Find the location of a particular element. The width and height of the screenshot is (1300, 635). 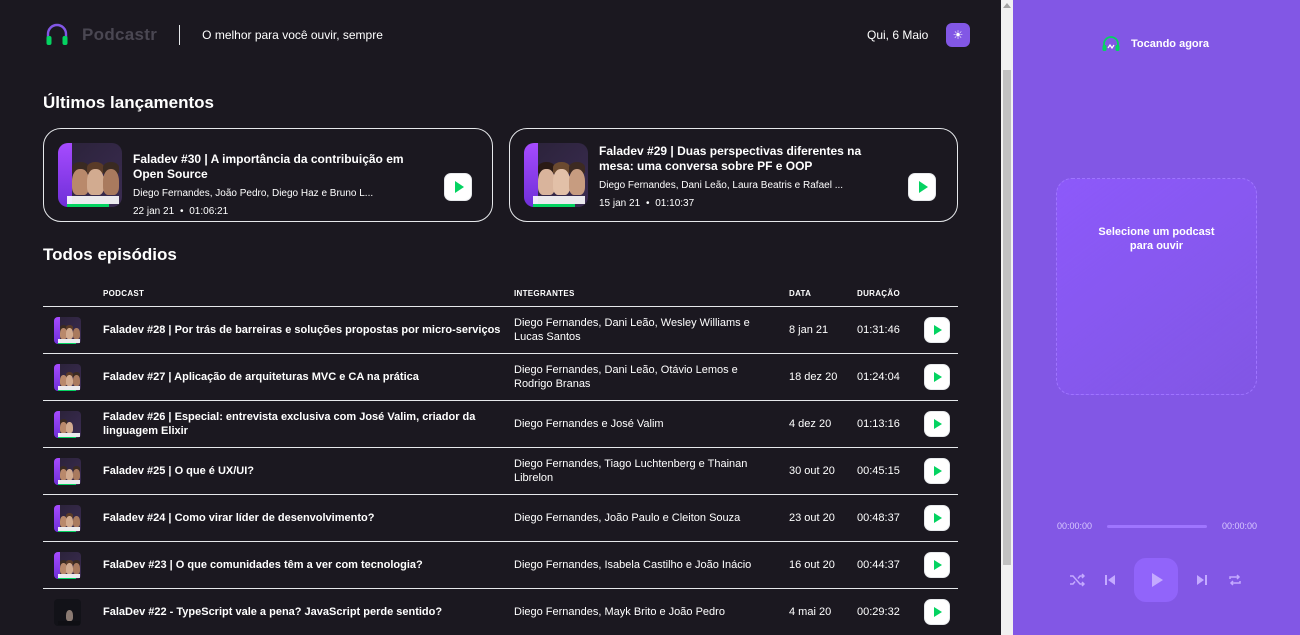

scroll-up-arrow-icon is located at coordinates (1007, 5).